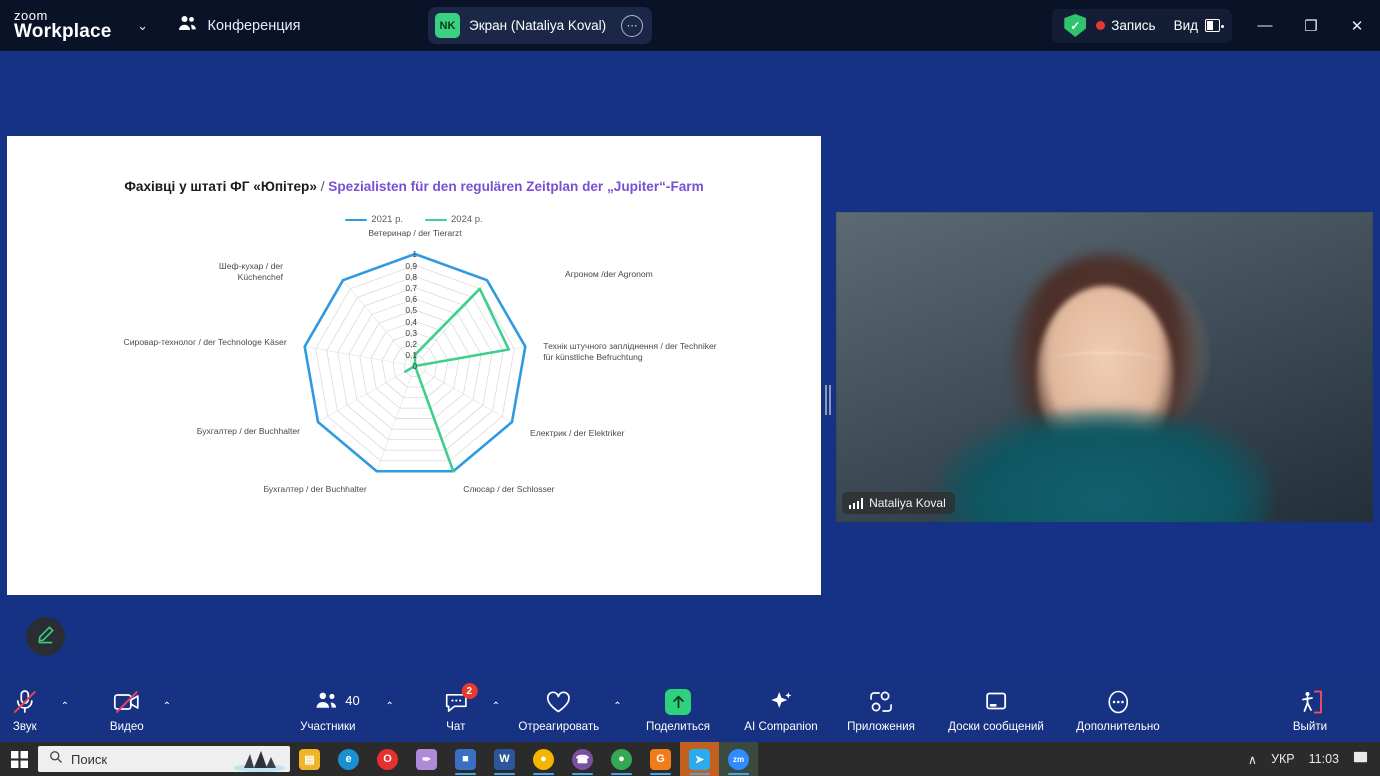  What do you see at coordinates (250, 271) in the screenshot?
I see `radar-axis-label: Шеф-кухар / der Küchenchef` at bounding box center [250, 271].